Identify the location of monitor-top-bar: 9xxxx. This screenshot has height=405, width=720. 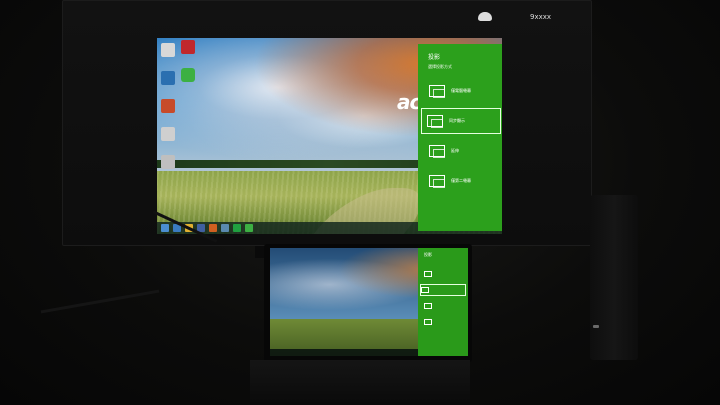
(515, 18).